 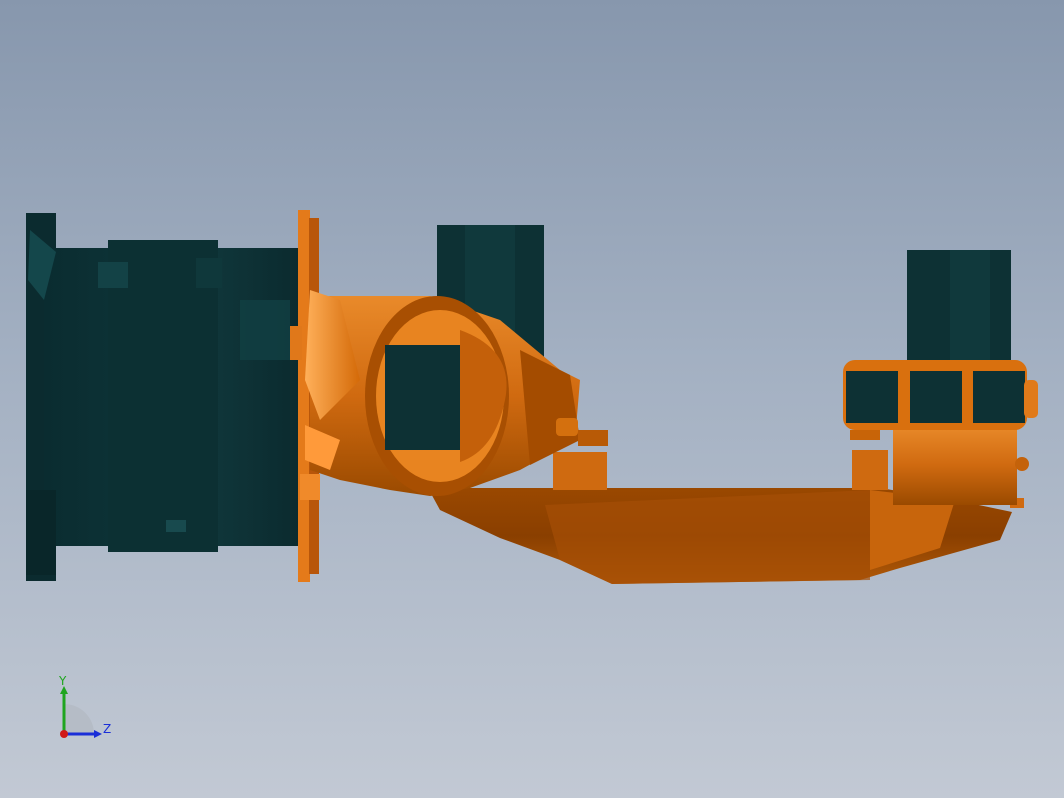 I want to click on z-axis-label: Z, so click(x=107, y=729).